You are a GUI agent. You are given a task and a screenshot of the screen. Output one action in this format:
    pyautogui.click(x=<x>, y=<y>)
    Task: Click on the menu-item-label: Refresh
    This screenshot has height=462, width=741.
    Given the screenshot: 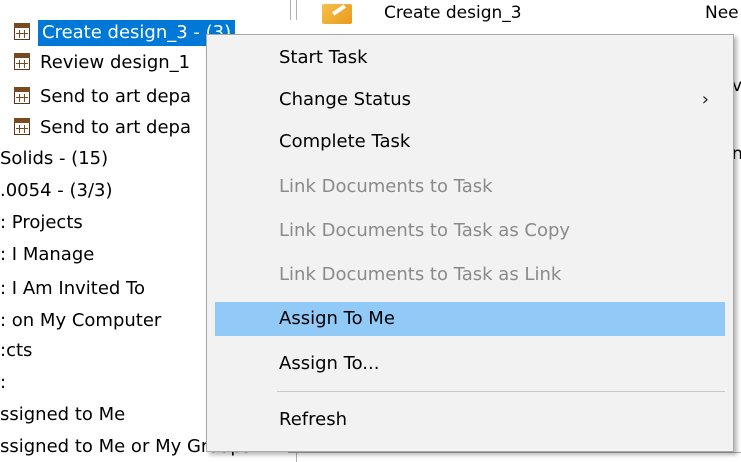 What is the action you would take?
    pyautogui.click(x=313, y=419)
    